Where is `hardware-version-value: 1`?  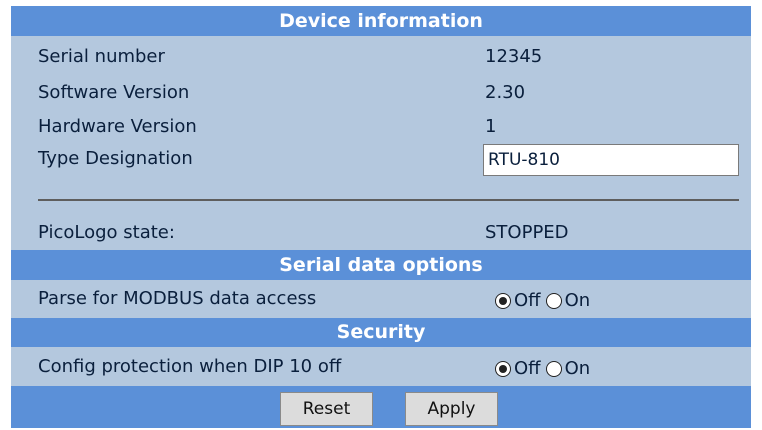 hardware-version-value: 1 is located at coordinates (491, 126).